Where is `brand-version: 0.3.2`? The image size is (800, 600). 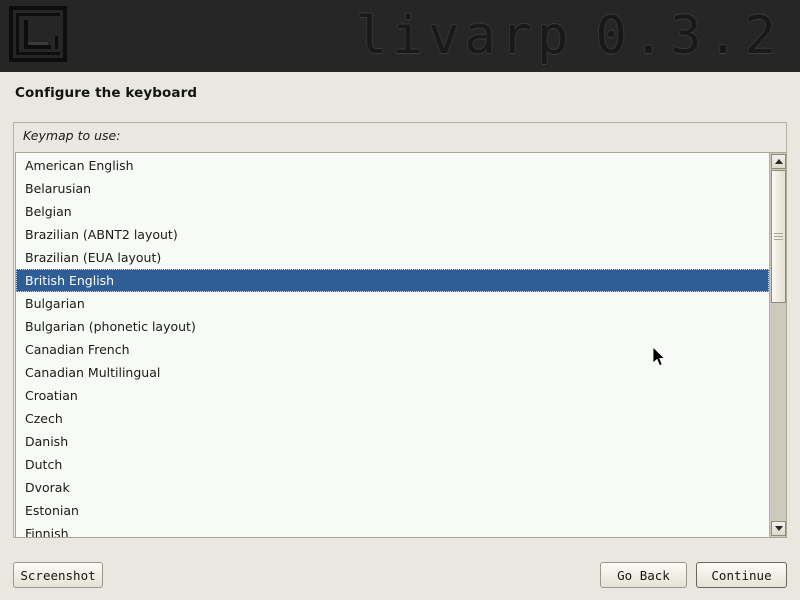
brand-version: 0.3.2 is located at coordinates (688, 36).